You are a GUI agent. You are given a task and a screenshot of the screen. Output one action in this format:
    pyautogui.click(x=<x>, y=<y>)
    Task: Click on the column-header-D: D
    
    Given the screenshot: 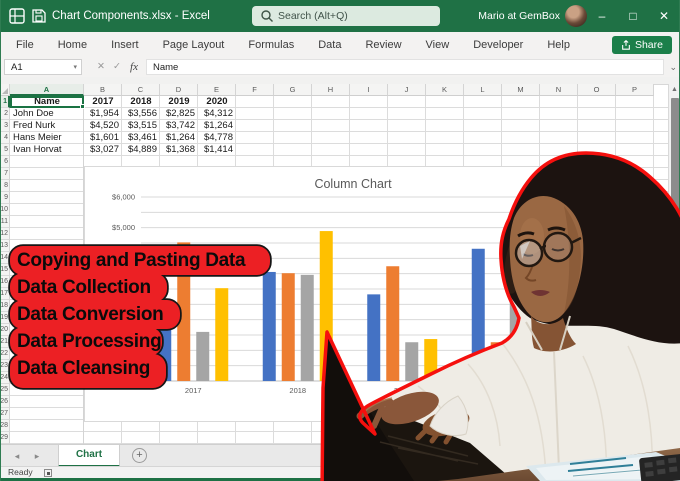 What is the action you would take?
    pyautogui.click(x=179, y=90)
    